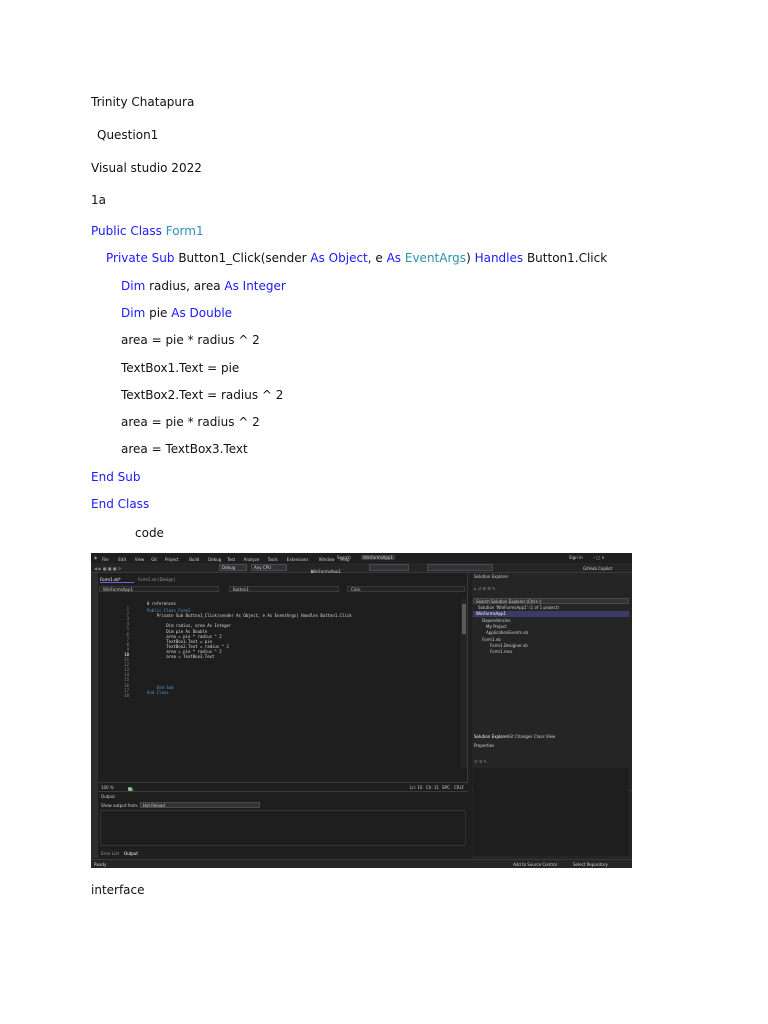  What do you see at coordinates (567, 258) in the screenshot?
I see `code-token: Button1.Click` at bounding box center [567, 258].